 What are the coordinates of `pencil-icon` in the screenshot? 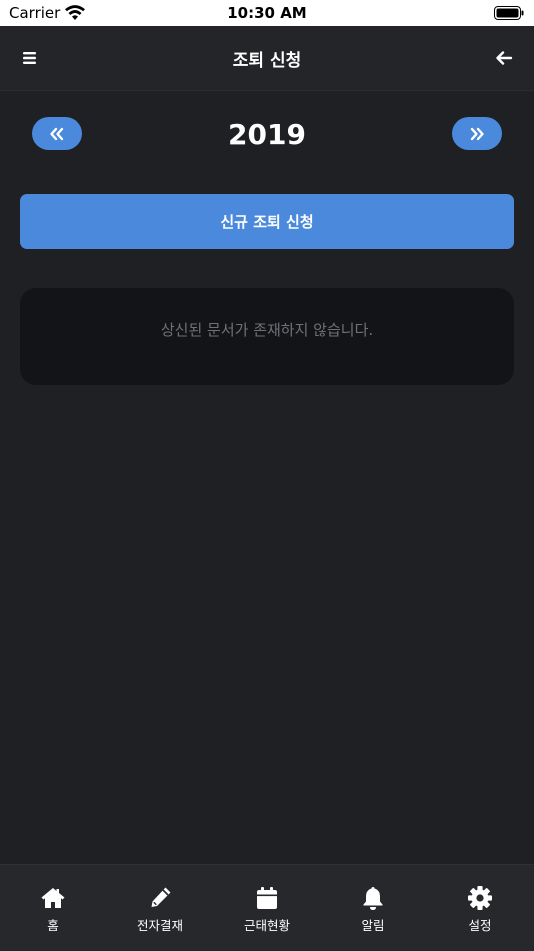 It's located at (161, 897).